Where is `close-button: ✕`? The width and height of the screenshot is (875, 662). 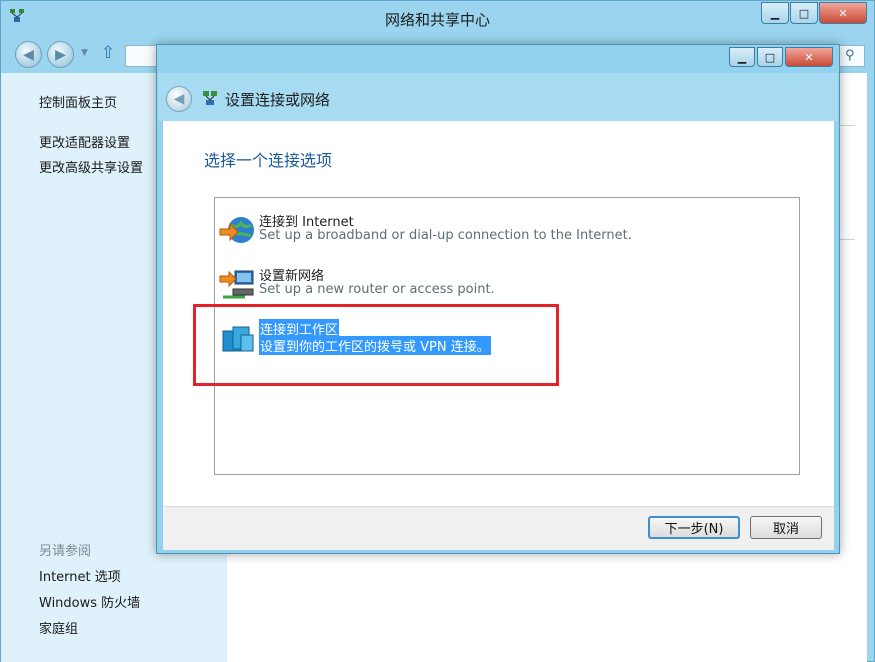
close-button: ✕ is located at coordinates (843, 13).